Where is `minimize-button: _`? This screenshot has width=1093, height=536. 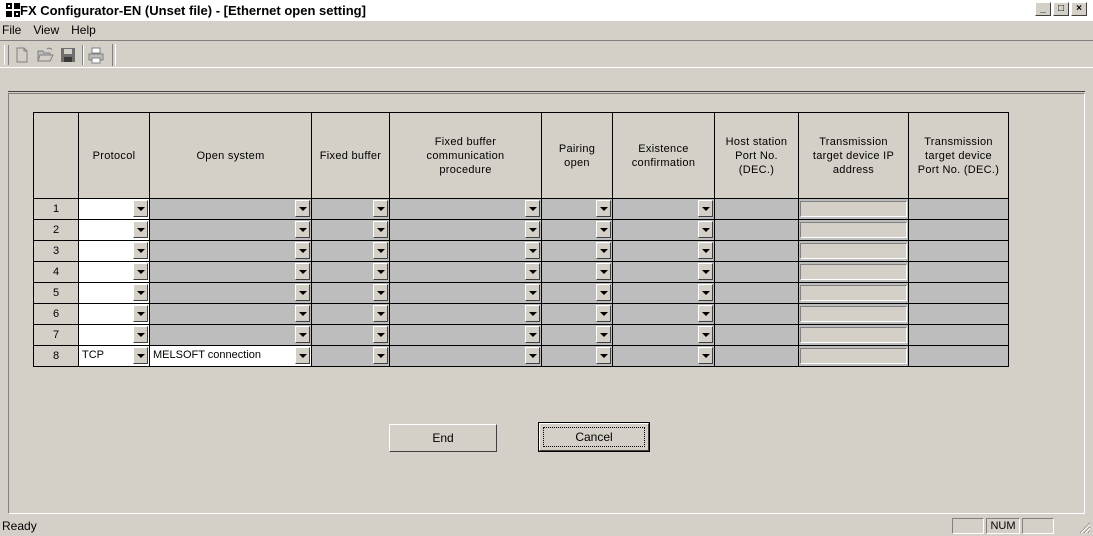 minimize-button: _ is located at coordinates (1043, 9).